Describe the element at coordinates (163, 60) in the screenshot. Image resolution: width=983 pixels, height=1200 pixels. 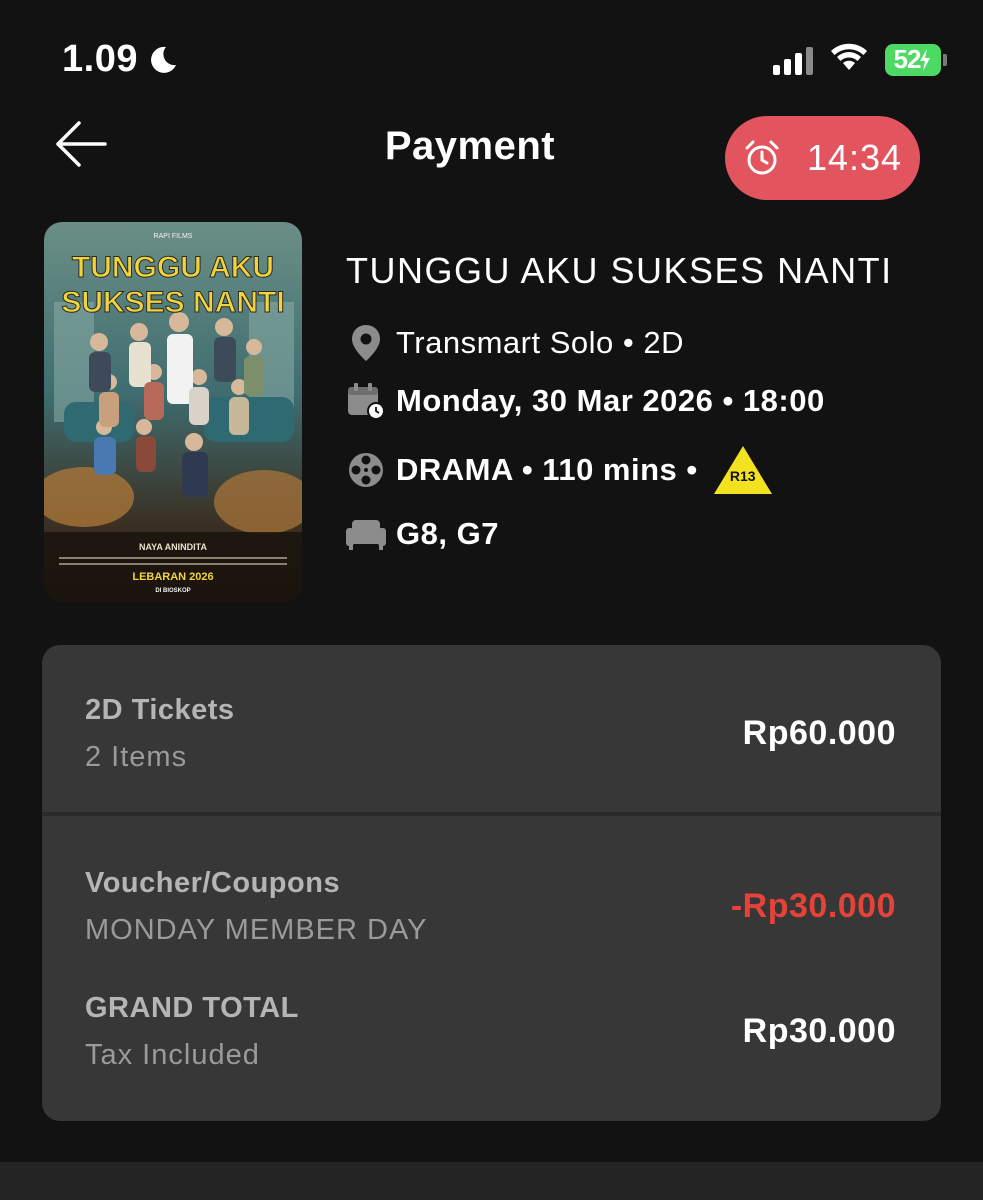
I see `moon-icon` at that location.